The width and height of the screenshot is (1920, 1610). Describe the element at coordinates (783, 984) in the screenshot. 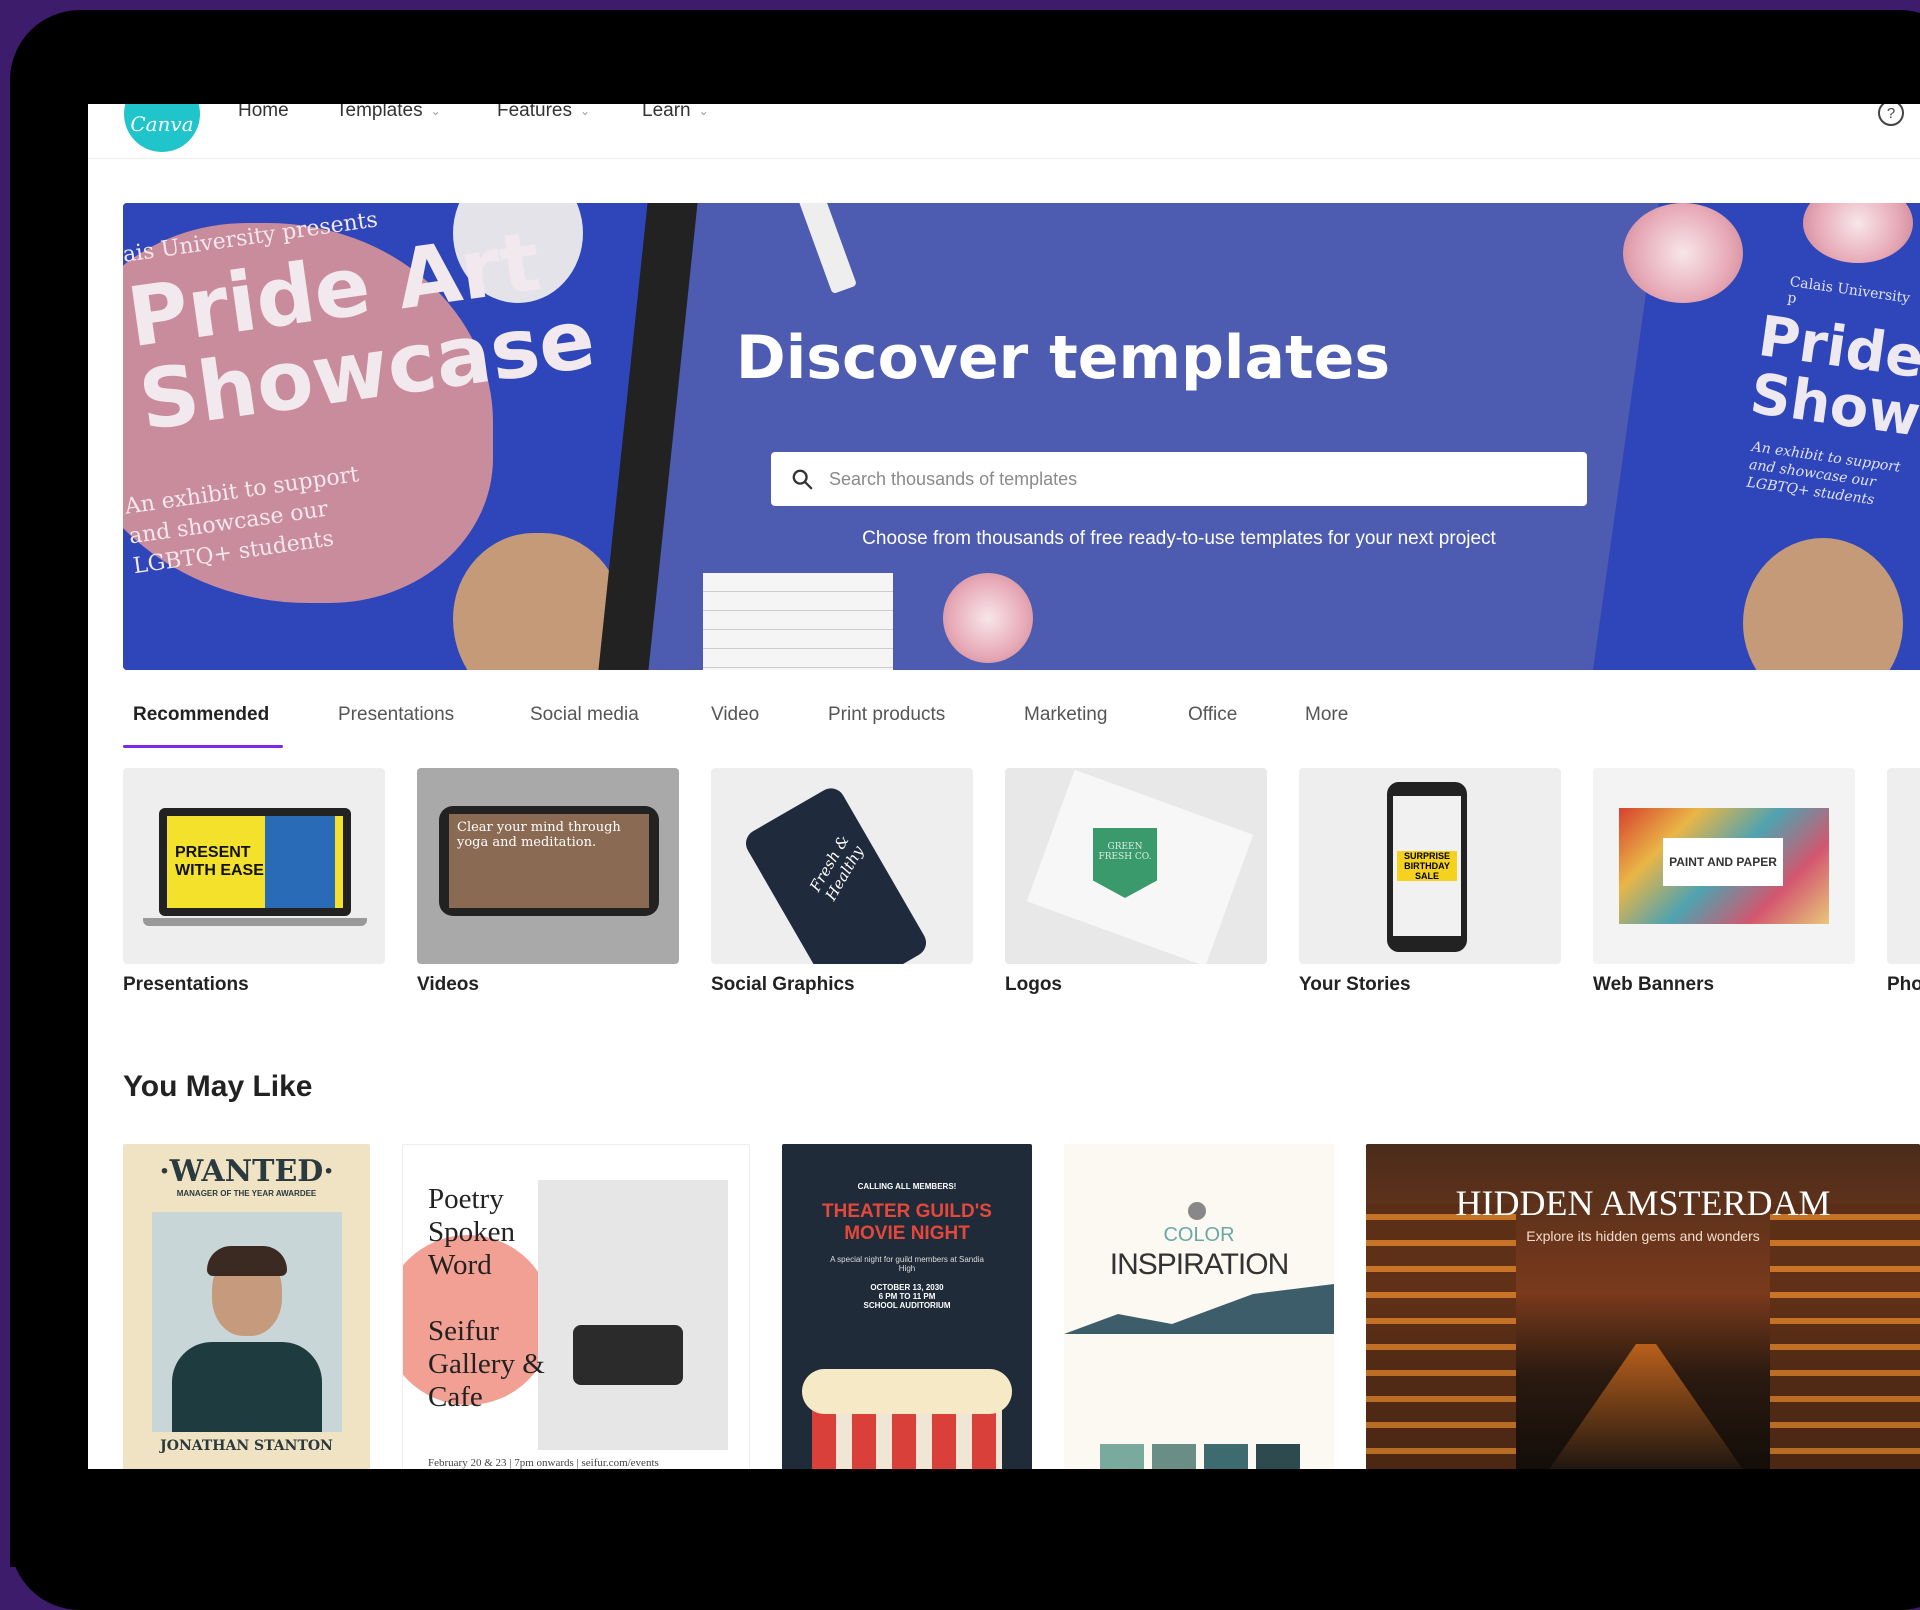

I see `category-label: Social Graphics` at that location.